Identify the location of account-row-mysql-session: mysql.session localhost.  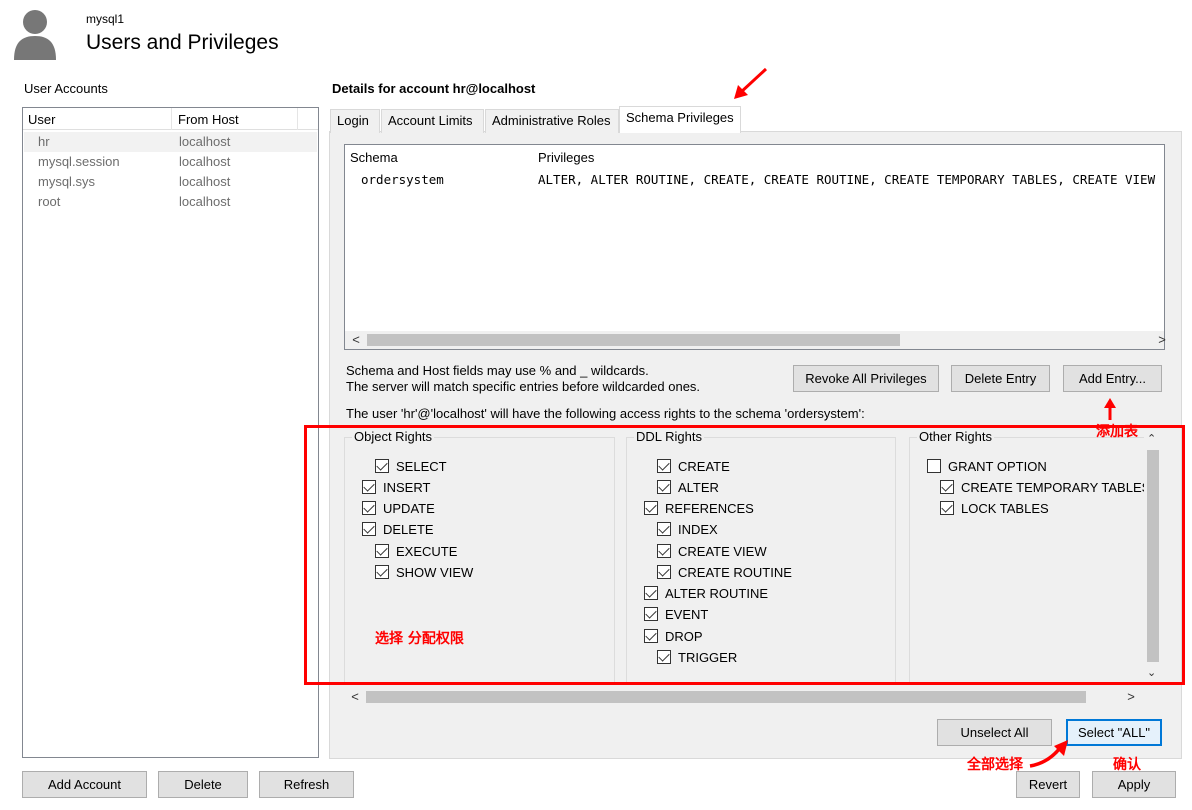
(170, 162).